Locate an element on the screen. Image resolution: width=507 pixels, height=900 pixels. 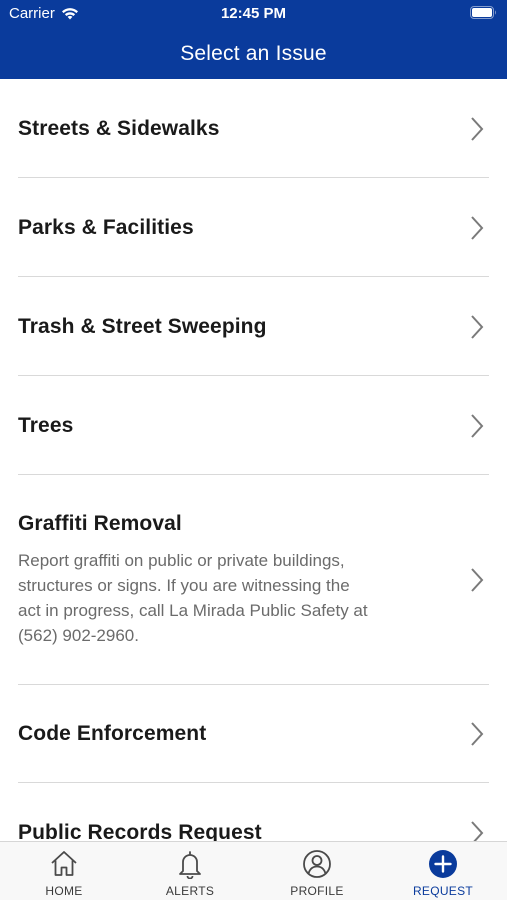
tab-label: HOME is located at coordinates (64, 891).